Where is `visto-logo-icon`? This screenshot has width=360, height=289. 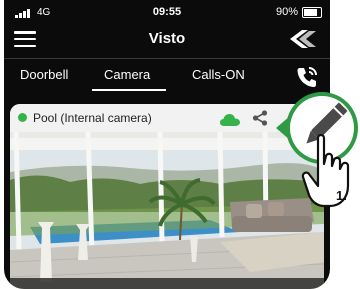 visto-logo-icon is located at coordinates (303, 39).